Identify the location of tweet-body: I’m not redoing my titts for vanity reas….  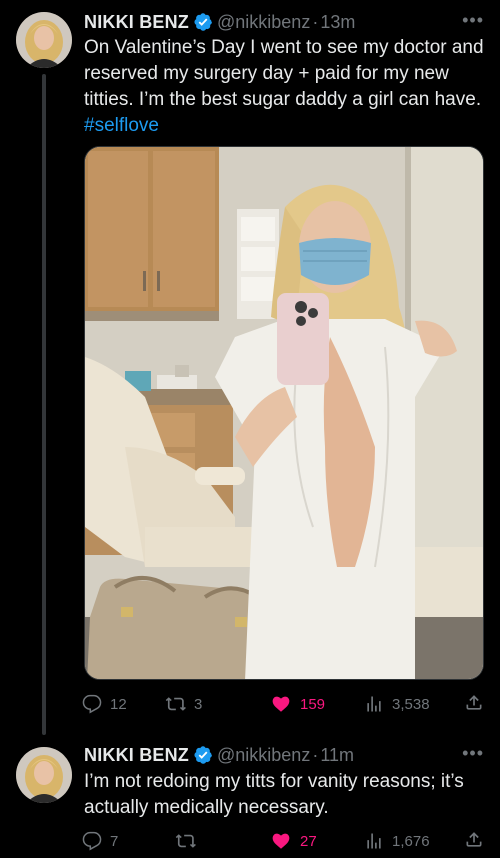
(277, 794).